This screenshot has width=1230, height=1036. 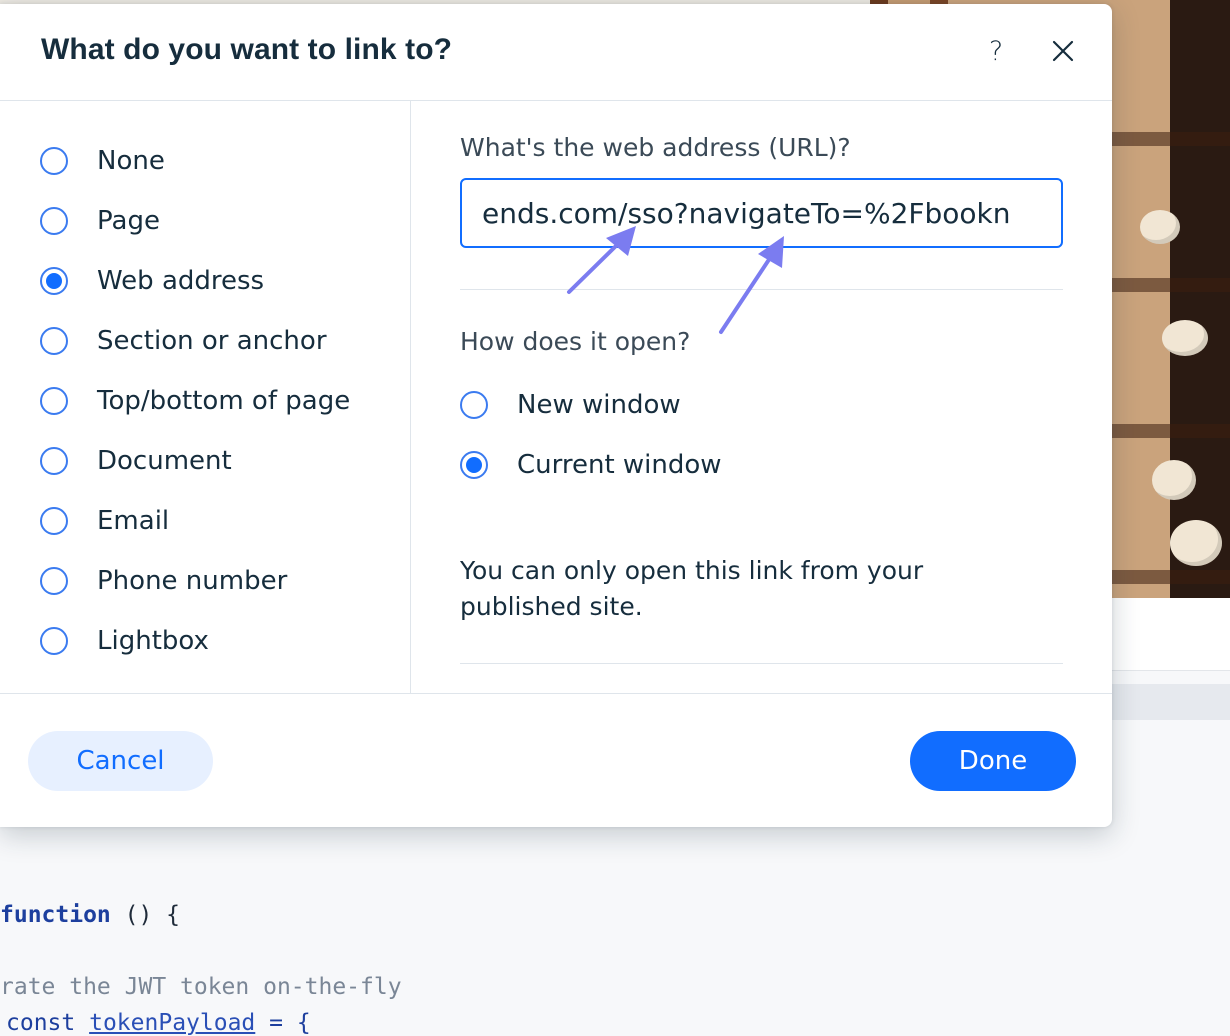 I want to click on link-type-phone: Phone number, so click(x=163, y=581).